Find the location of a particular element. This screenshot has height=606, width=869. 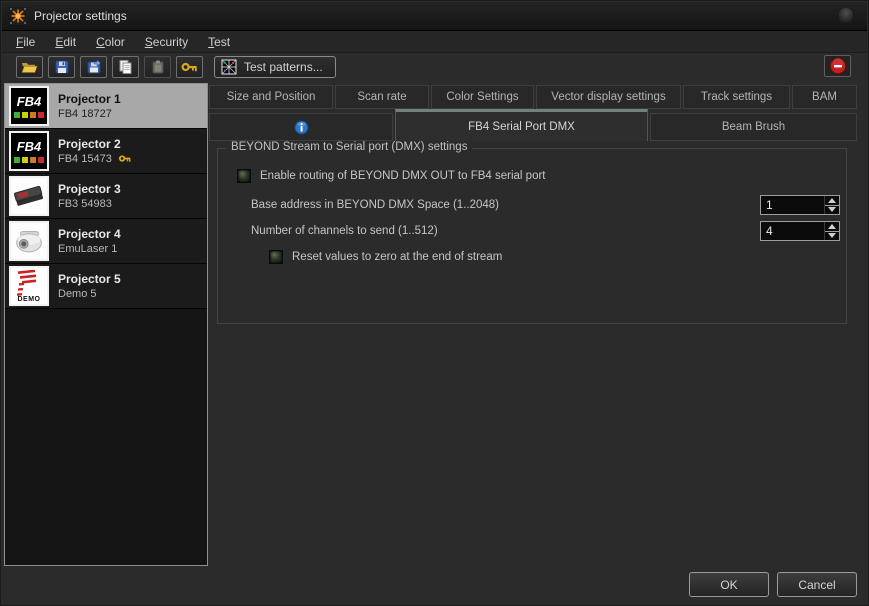

remove-projector-button is located at coordinates (837, 66).